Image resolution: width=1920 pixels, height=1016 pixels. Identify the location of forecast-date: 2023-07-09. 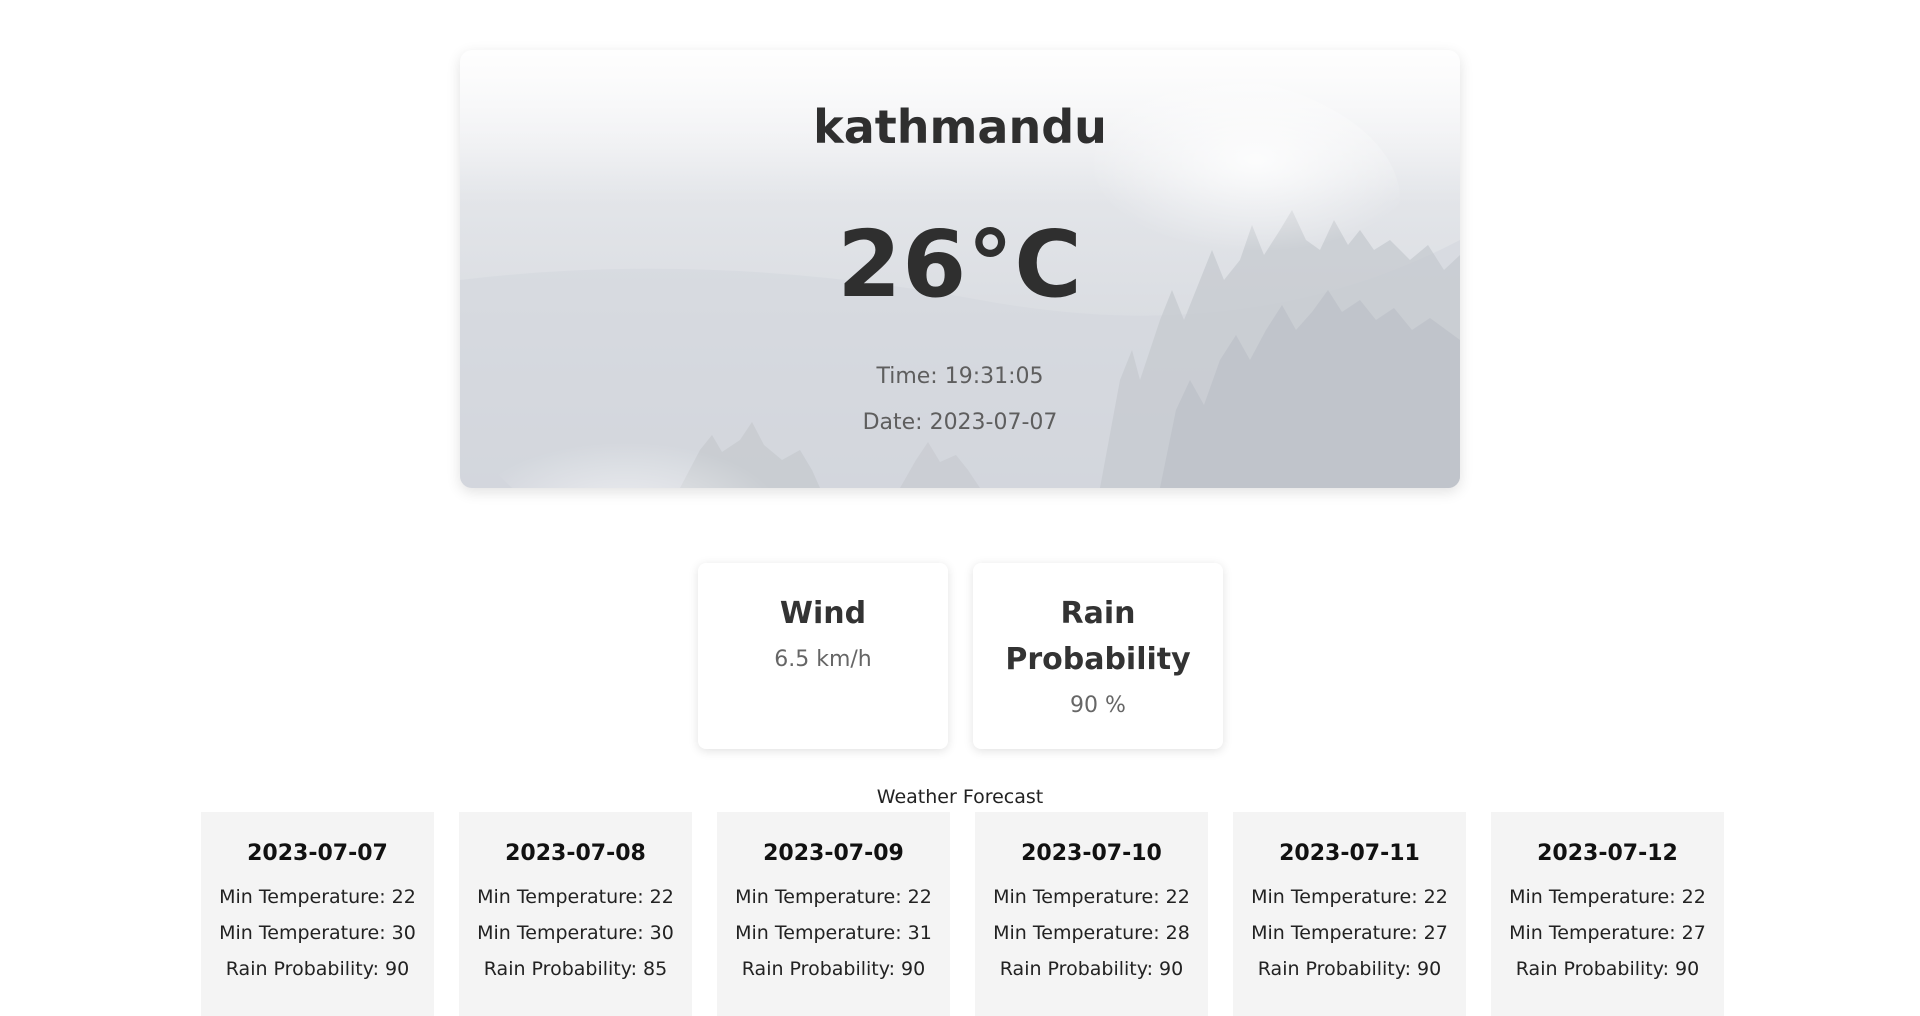
(833, 853).